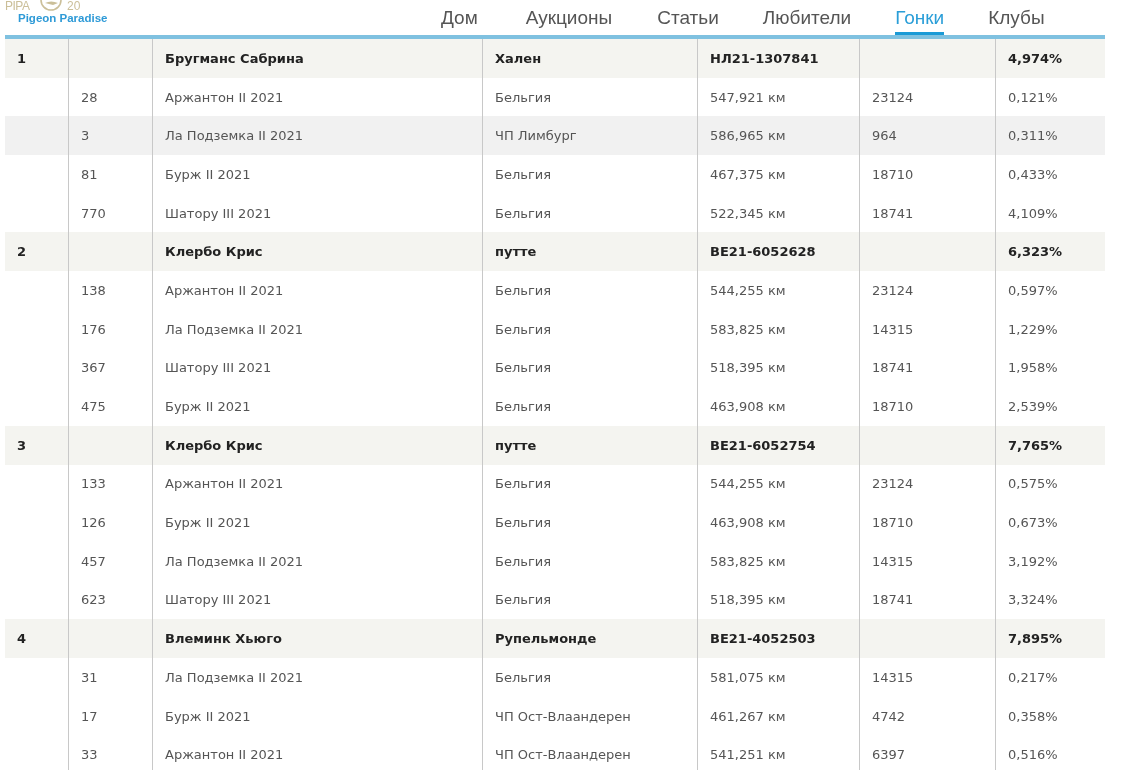 The height and width of the screenshot is (770, 1135). Describe the element at coordinates (1050, 677) in the screenshot. I see `table-cell: 0,217%` at that location.